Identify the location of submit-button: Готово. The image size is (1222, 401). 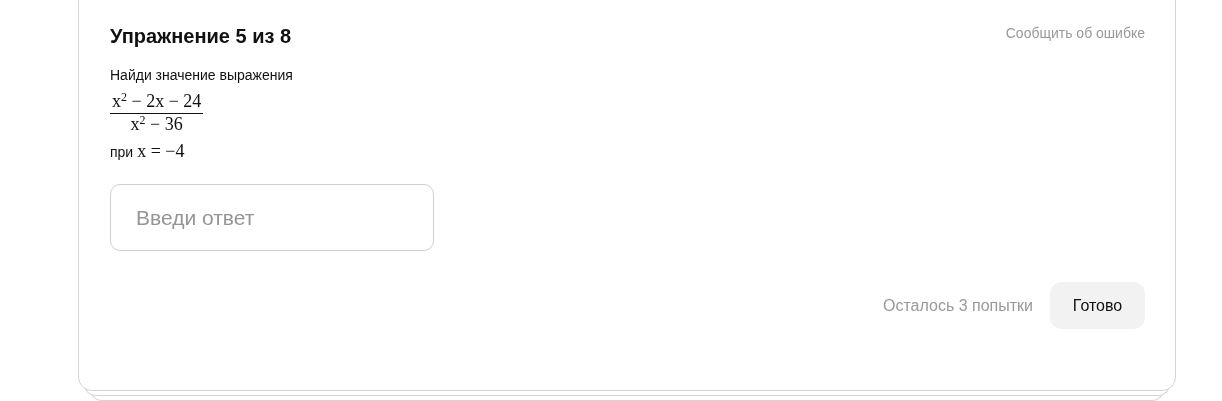
(1097, 305).